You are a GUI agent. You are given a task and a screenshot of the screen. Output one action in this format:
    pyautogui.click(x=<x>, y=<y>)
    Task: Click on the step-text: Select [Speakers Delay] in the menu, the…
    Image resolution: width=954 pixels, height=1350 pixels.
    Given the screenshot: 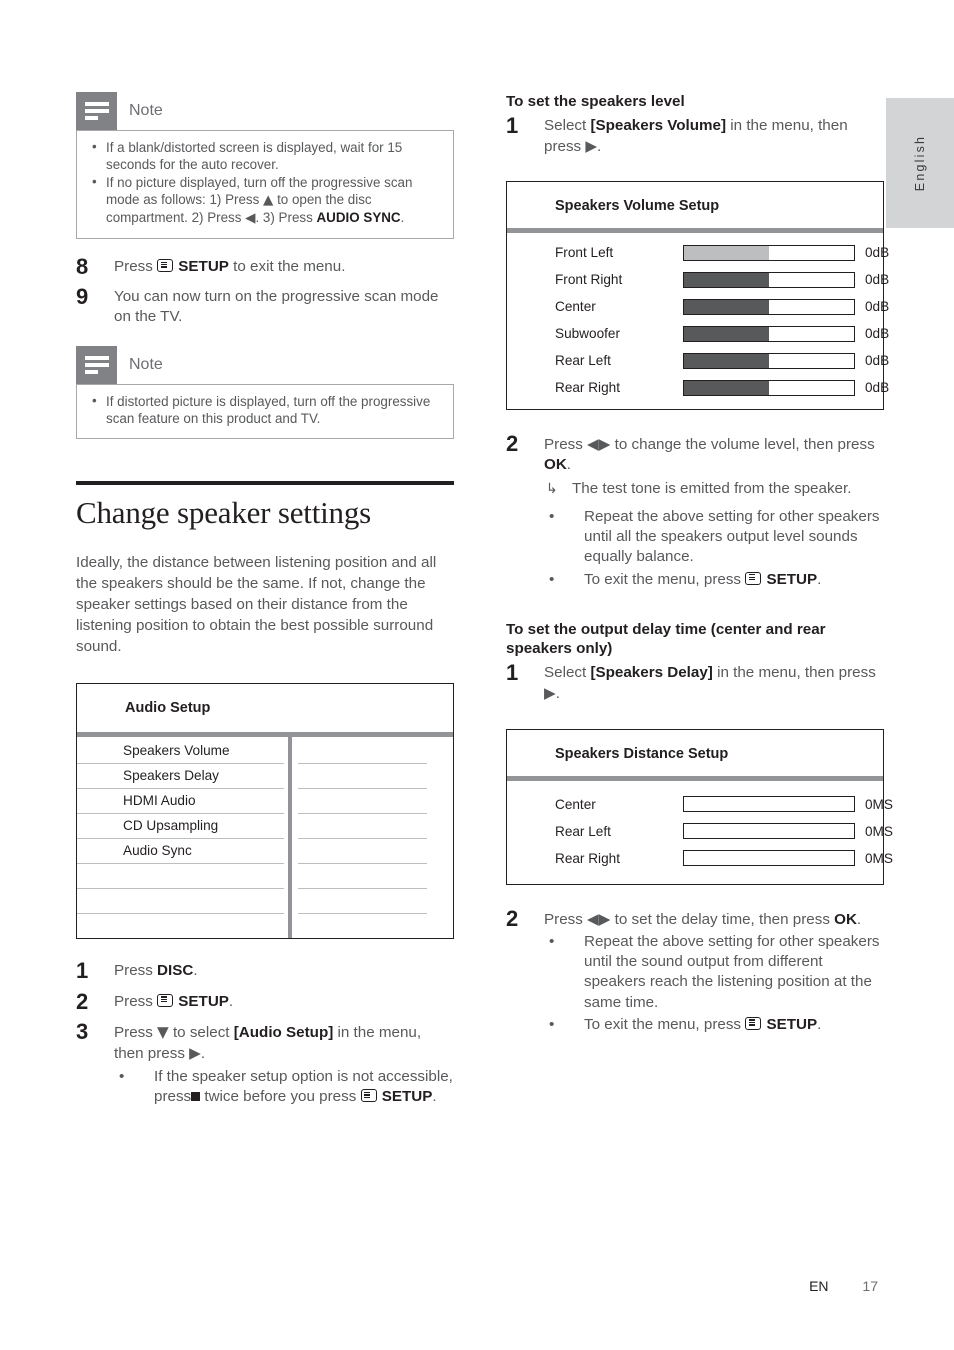 What is the action you would take?
    pyautogui.click(x=710, y=683)
    